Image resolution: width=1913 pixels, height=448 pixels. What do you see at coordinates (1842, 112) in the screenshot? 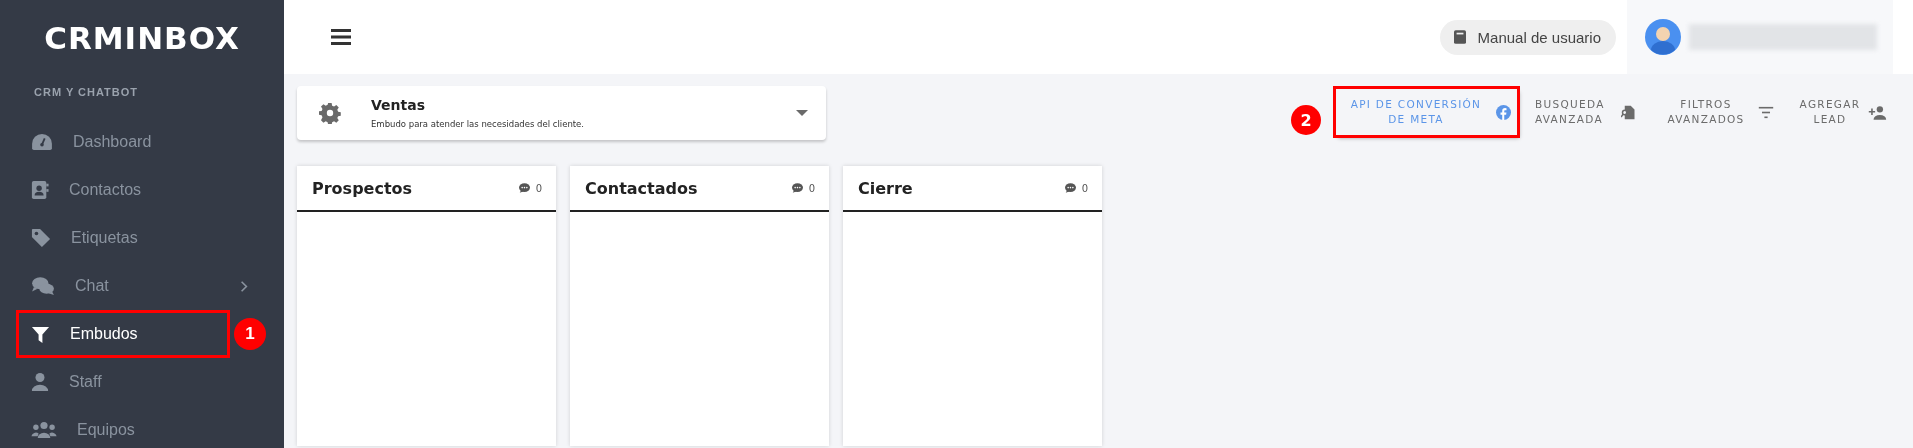
I see `toolbar-button: AGREGAR LEAD` at bounding box center [1842, 112].